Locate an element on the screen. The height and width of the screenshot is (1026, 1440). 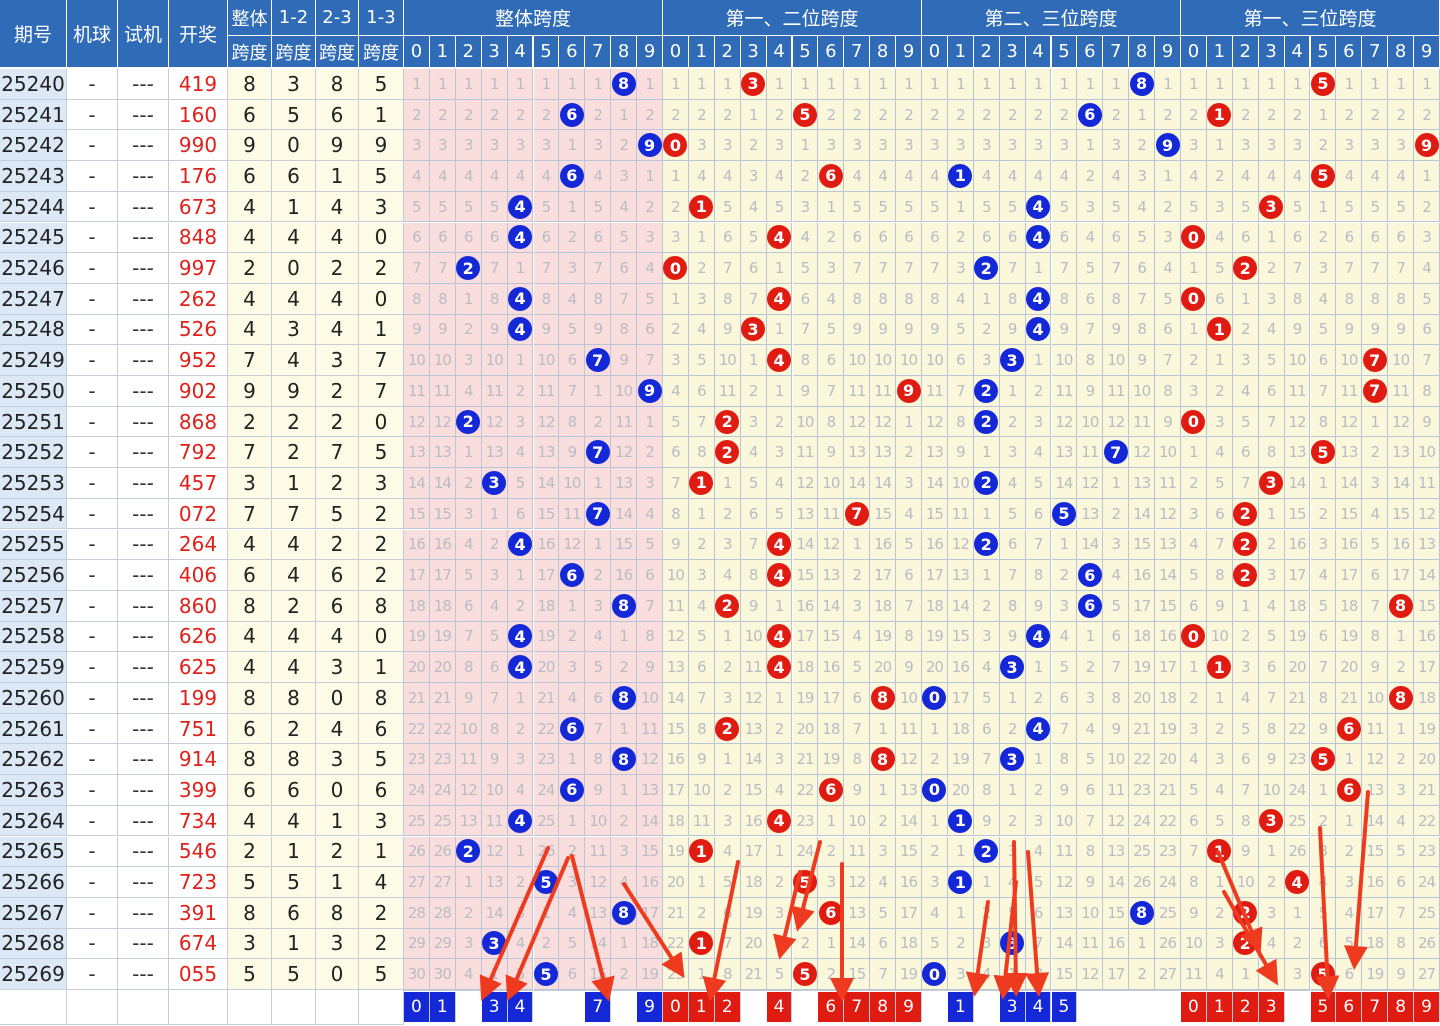
span-value: 8 is located at coordinates (250, 606).